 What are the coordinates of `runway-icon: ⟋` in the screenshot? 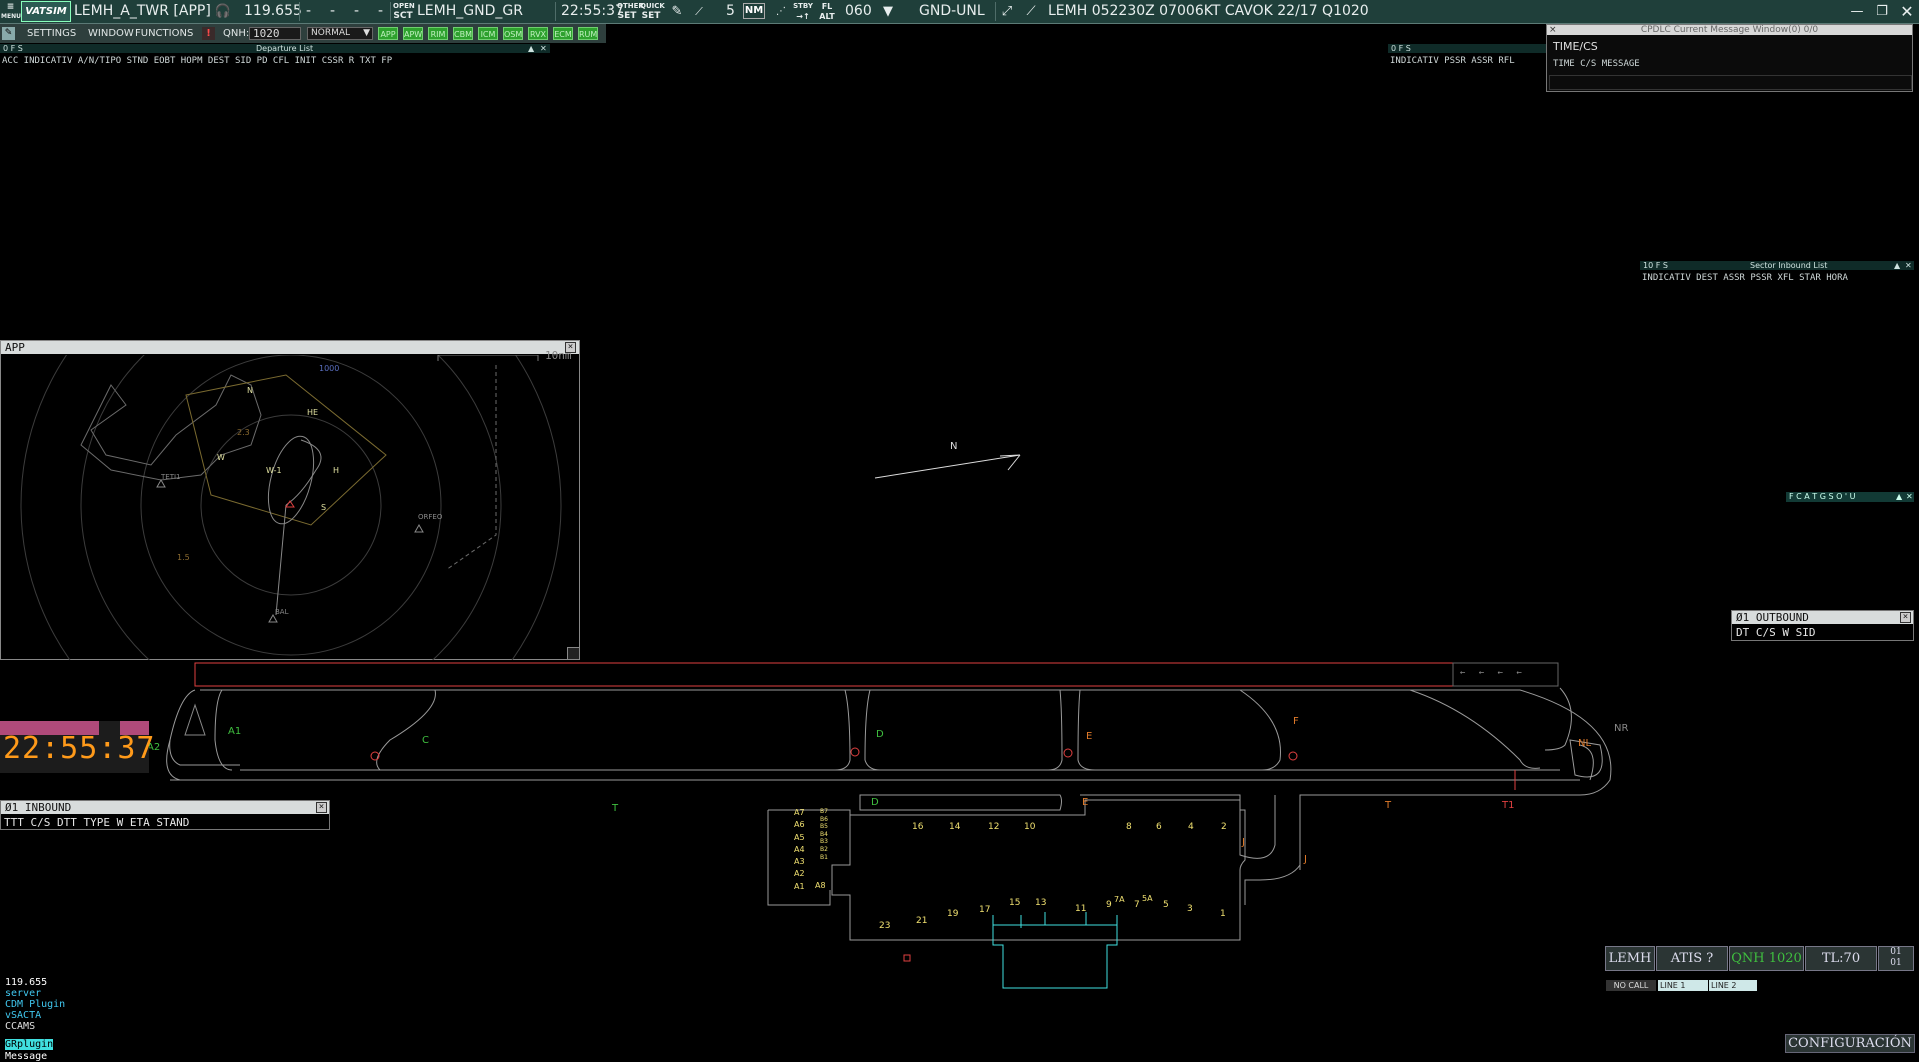 It's located at (1031, 11).